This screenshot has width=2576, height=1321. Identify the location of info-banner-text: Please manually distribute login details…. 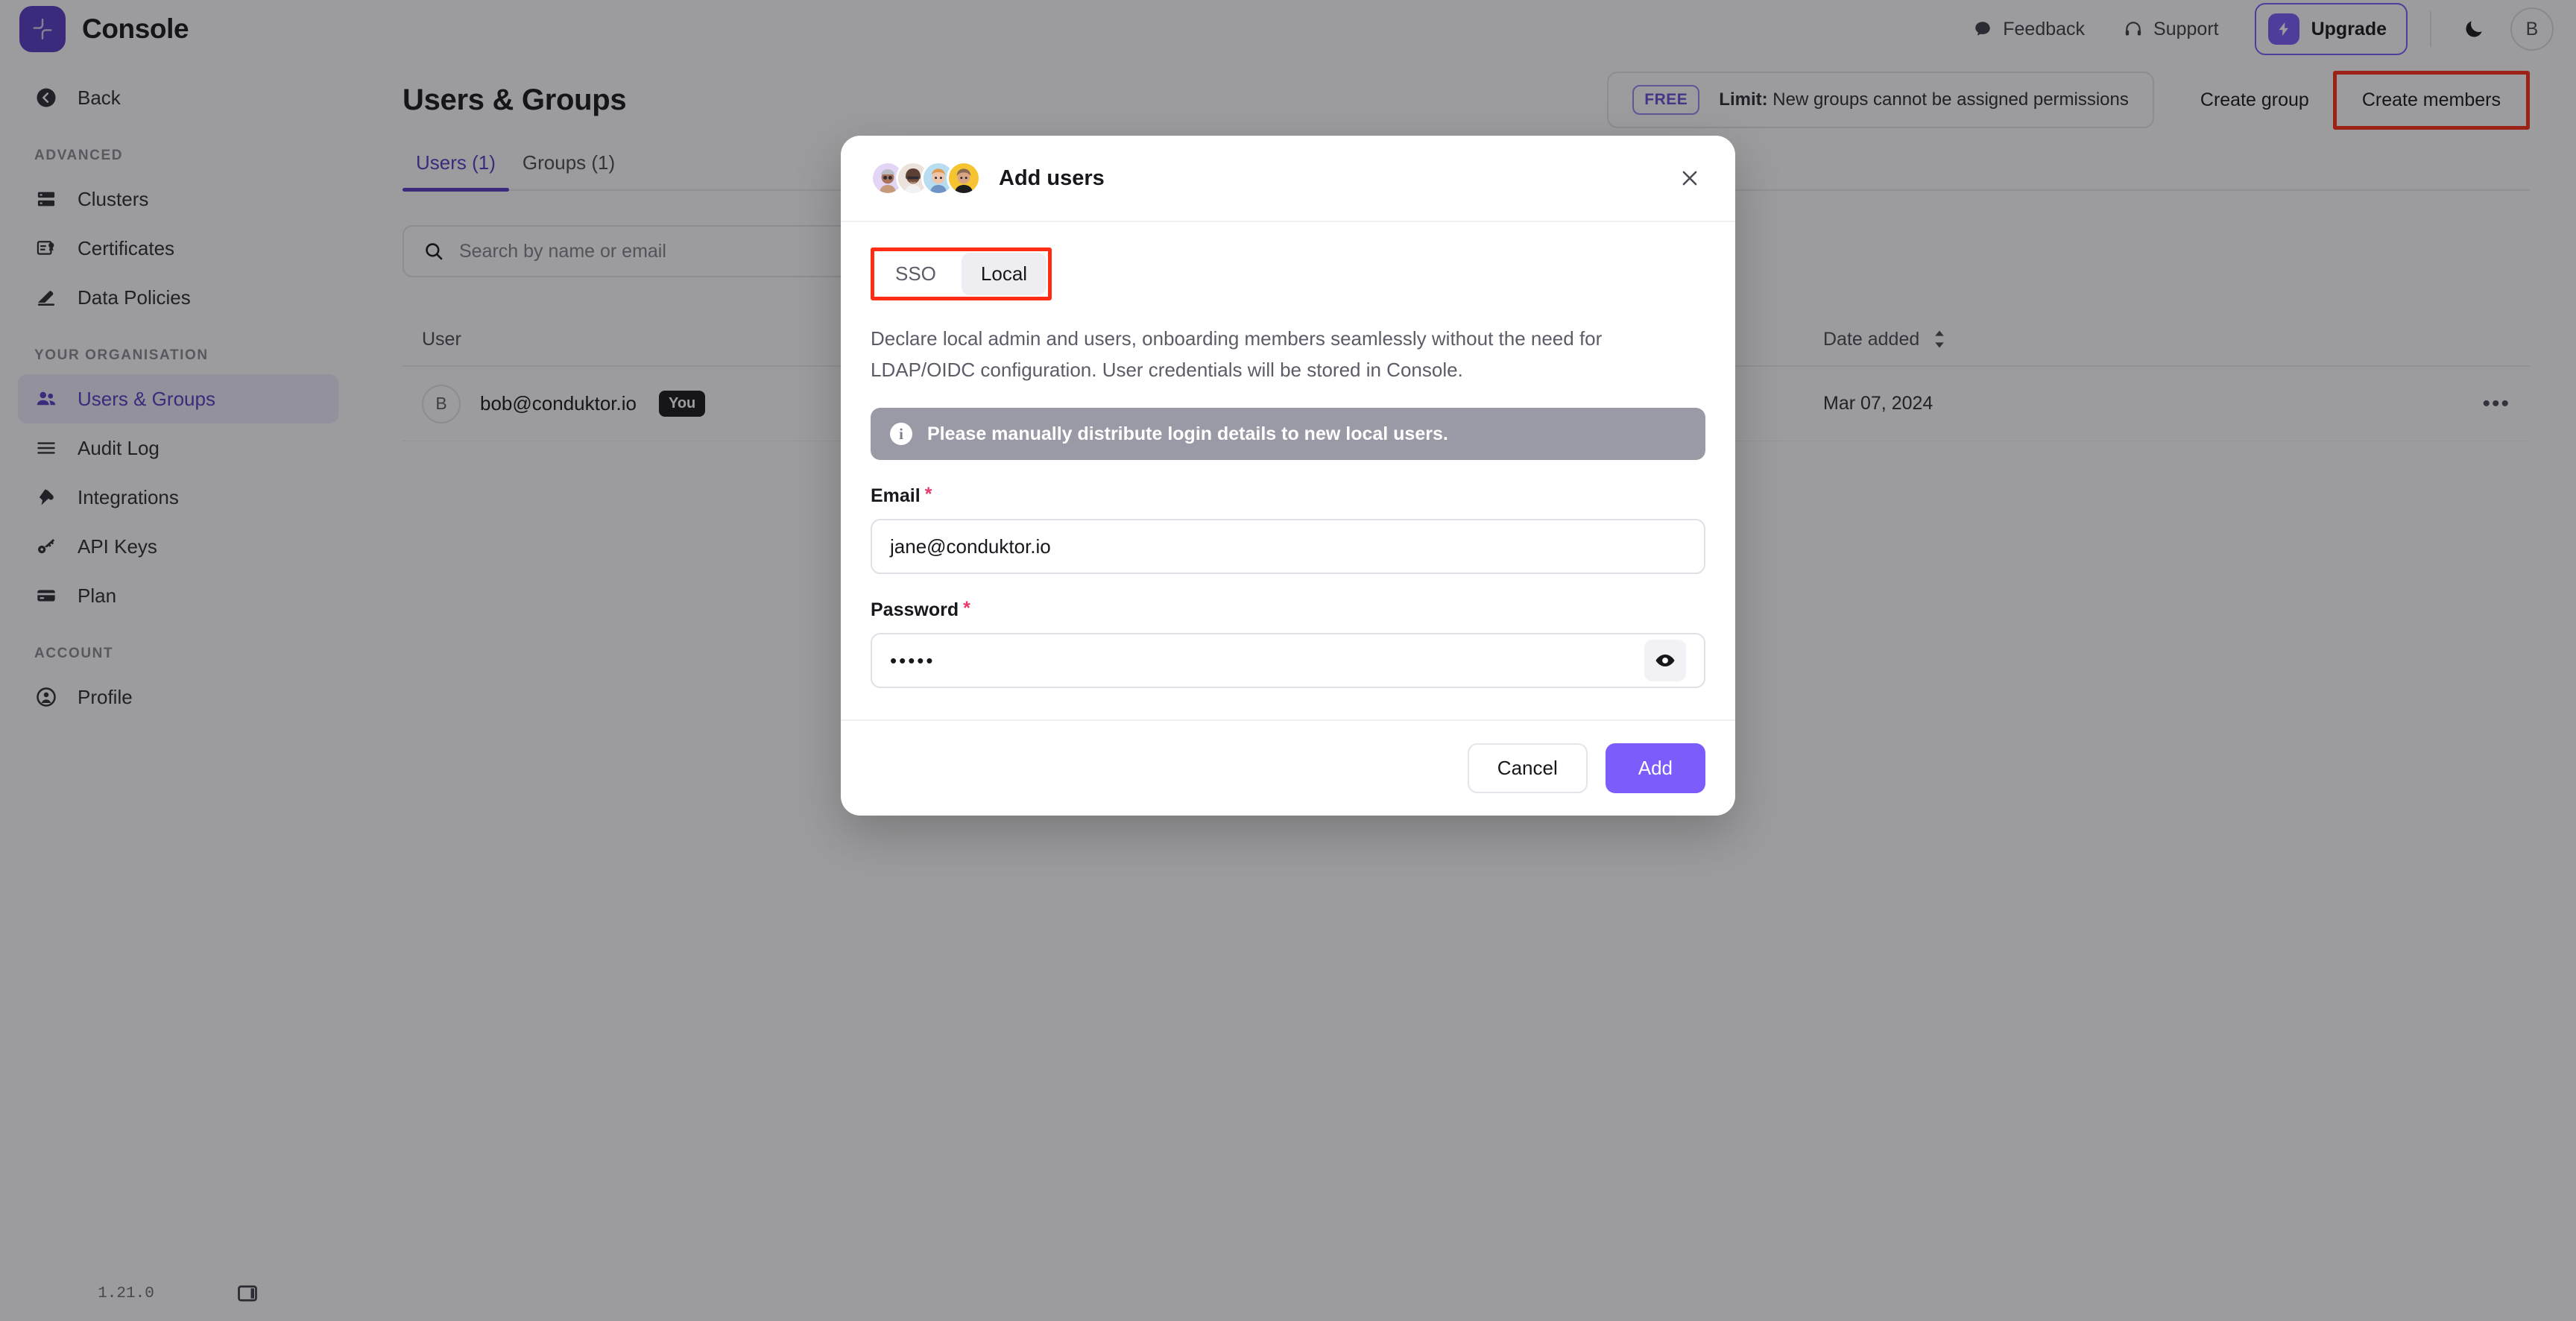
(1187, 433).